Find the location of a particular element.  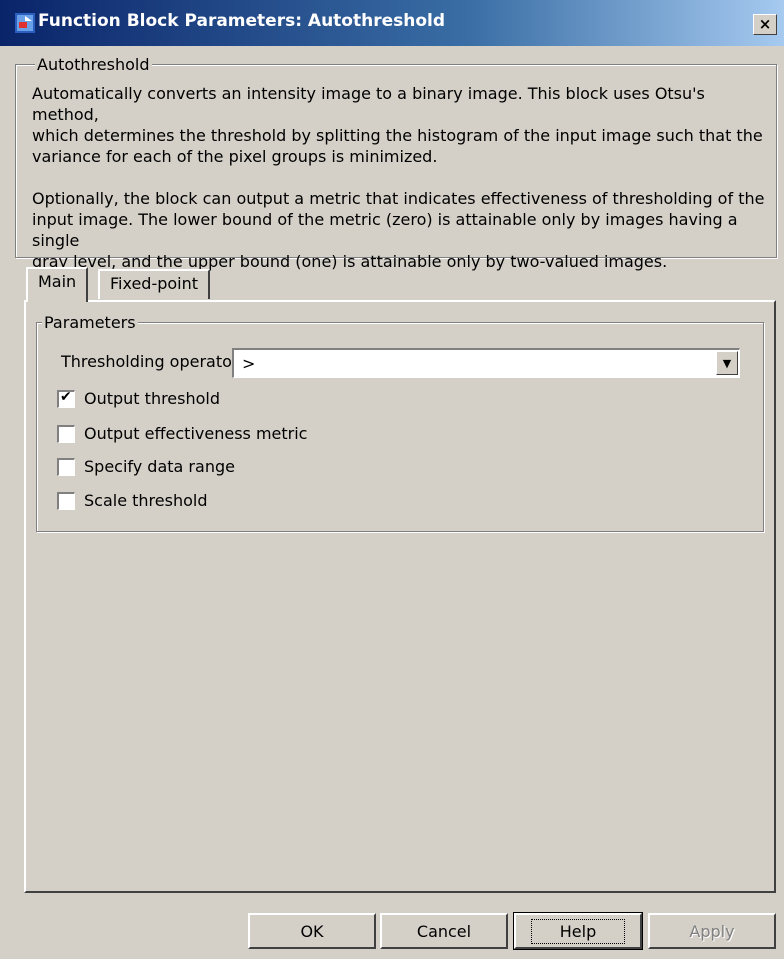

help-button: Help is located at coordinates (578, 931).